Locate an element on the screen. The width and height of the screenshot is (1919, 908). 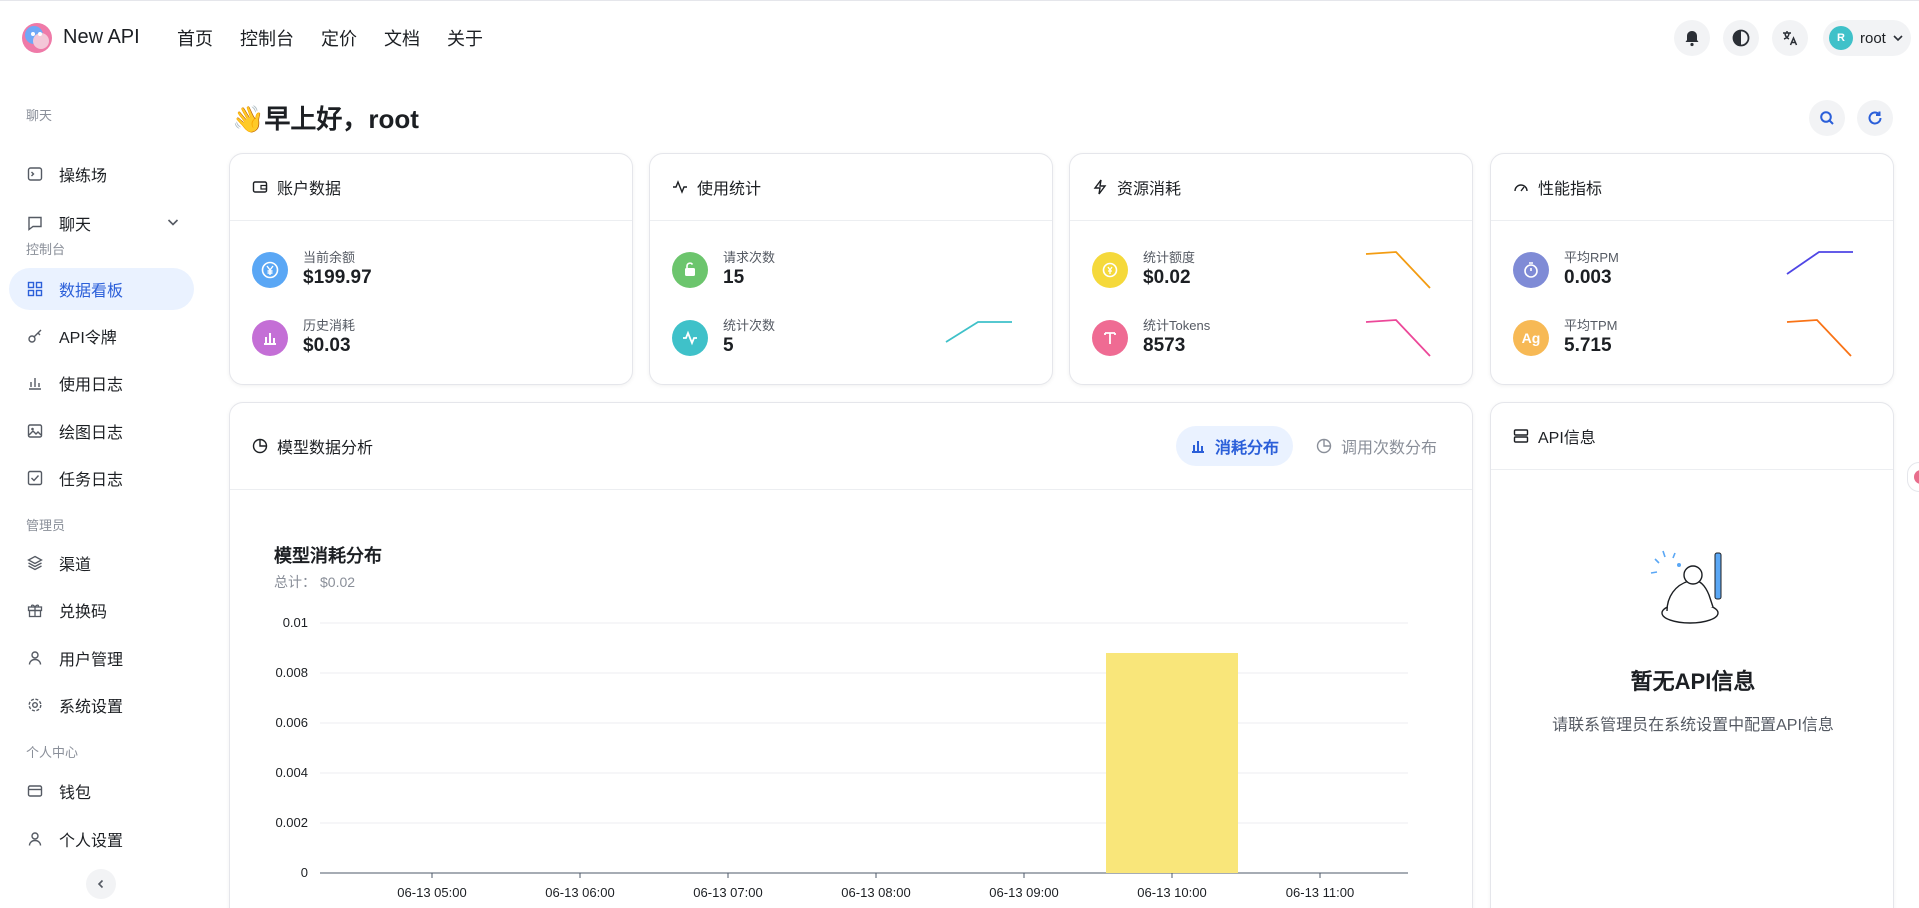
sidebar-item-wallet: 钱包 is located at coordinates (101, 791).